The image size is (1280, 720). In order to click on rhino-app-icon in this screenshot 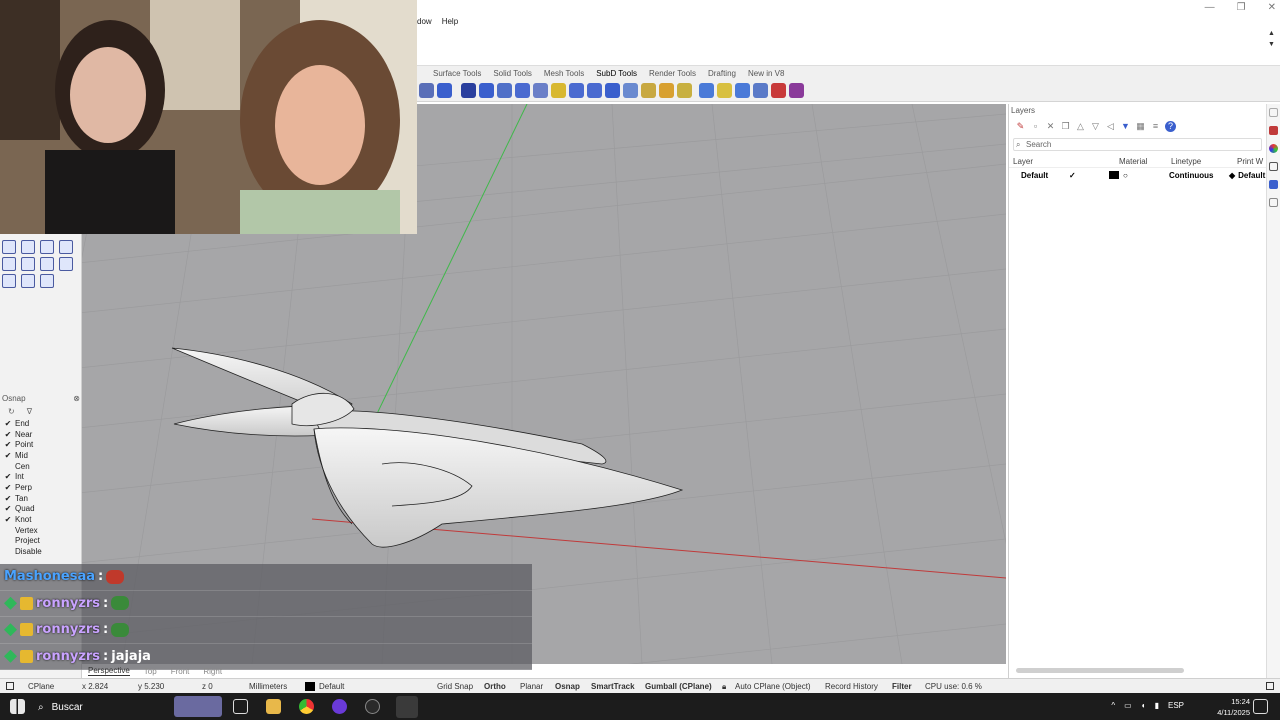, I will do `click(407, 707)`.